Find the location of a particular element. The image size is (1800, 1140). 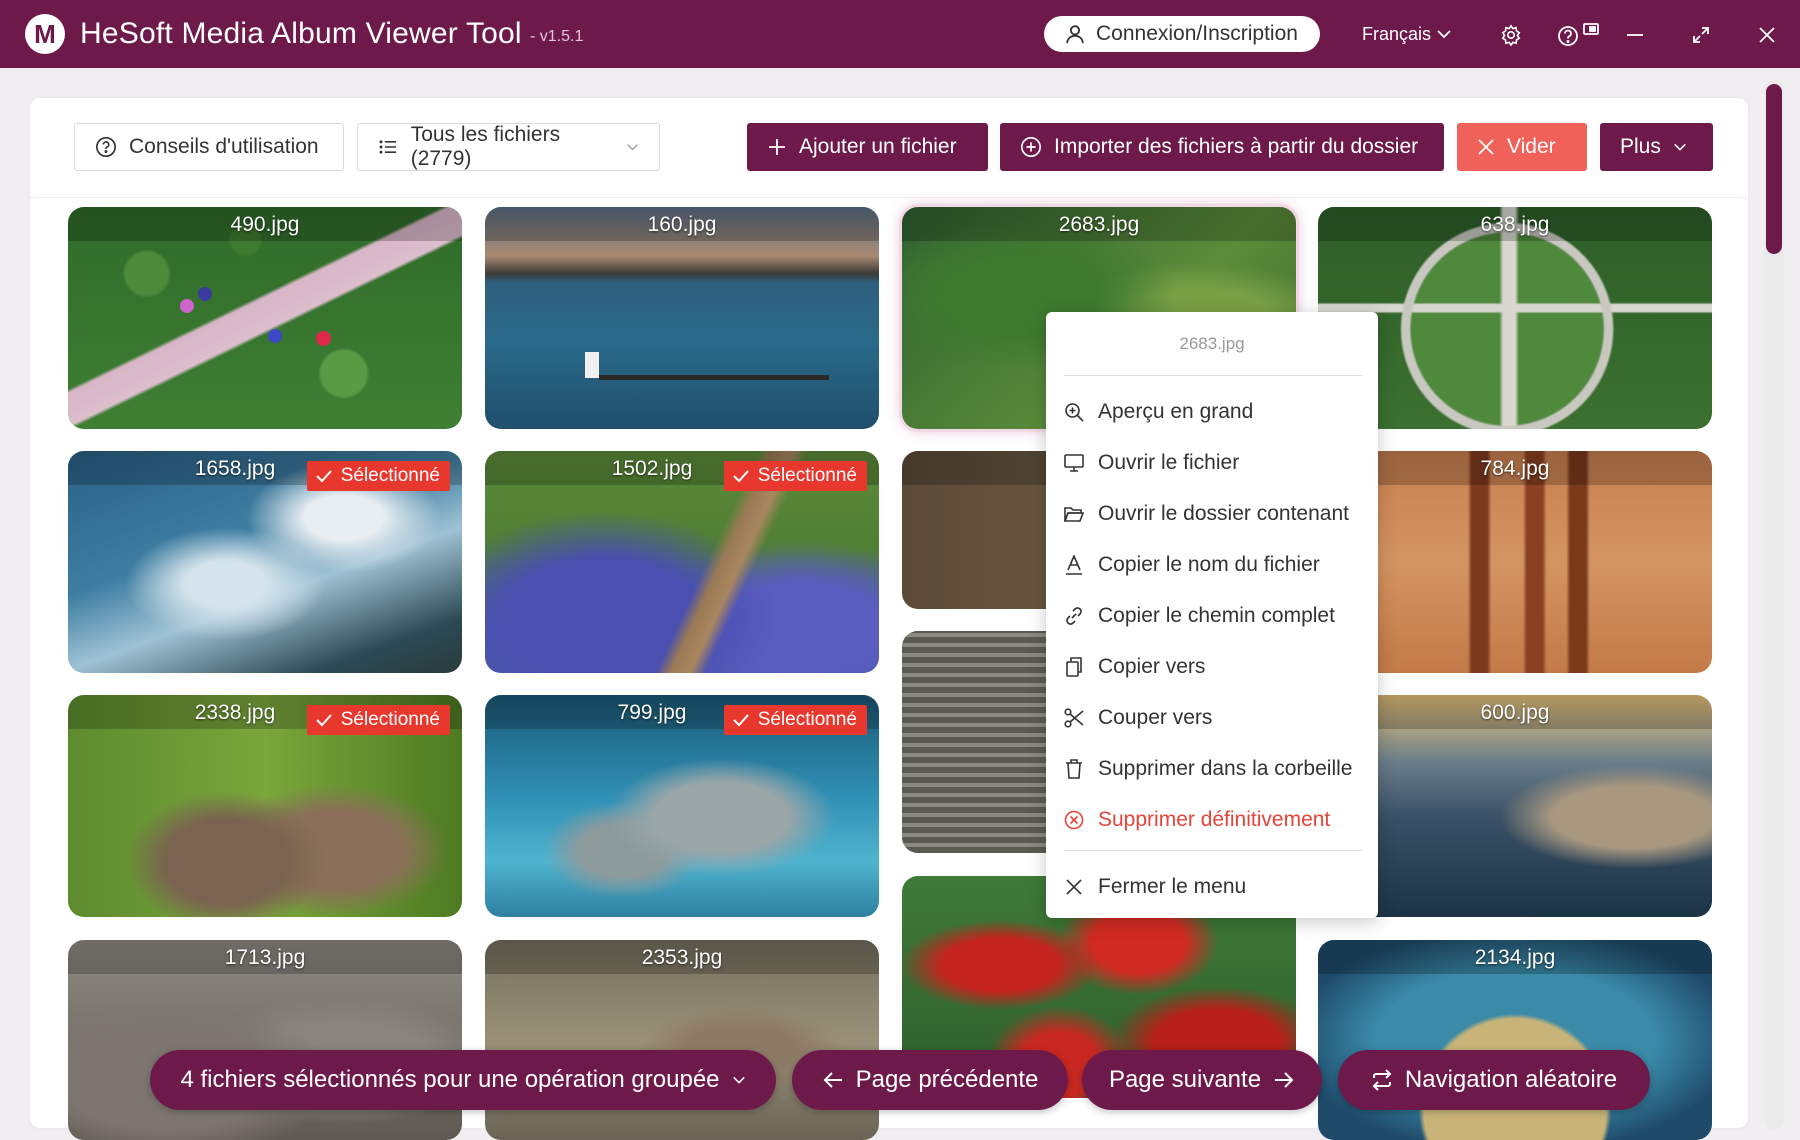

arrow-left-icon is located at coordinates (832, 1080).